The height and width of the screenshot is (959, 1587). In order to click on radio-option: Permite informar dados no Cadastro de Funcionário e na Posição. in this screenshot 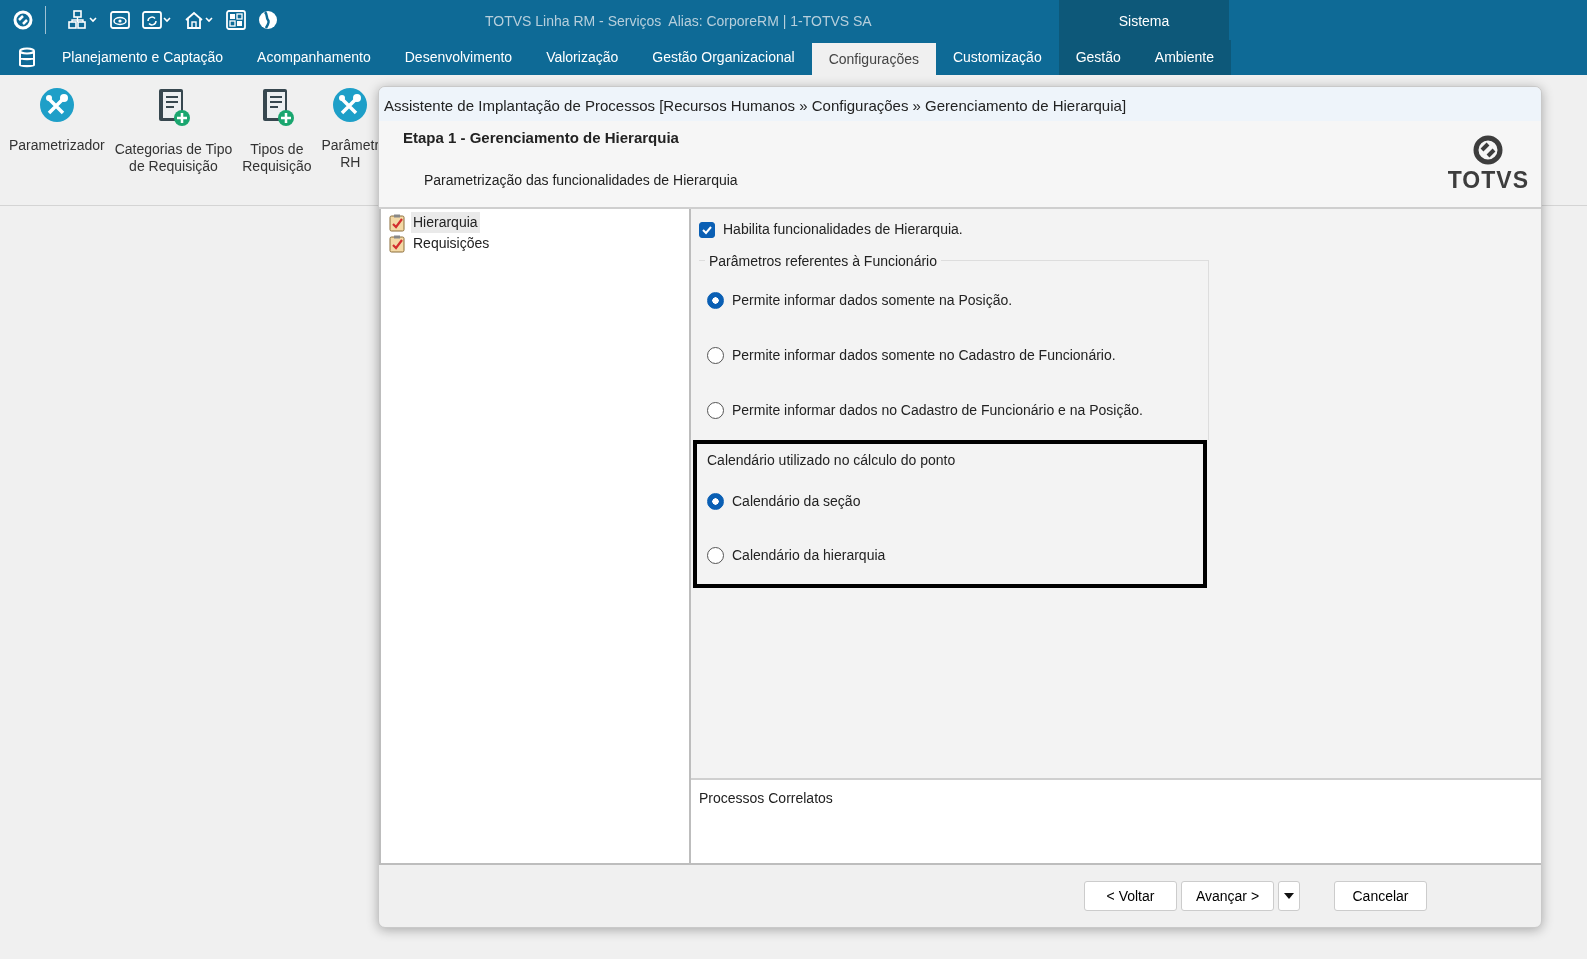, I will do `click(957, 410)`.